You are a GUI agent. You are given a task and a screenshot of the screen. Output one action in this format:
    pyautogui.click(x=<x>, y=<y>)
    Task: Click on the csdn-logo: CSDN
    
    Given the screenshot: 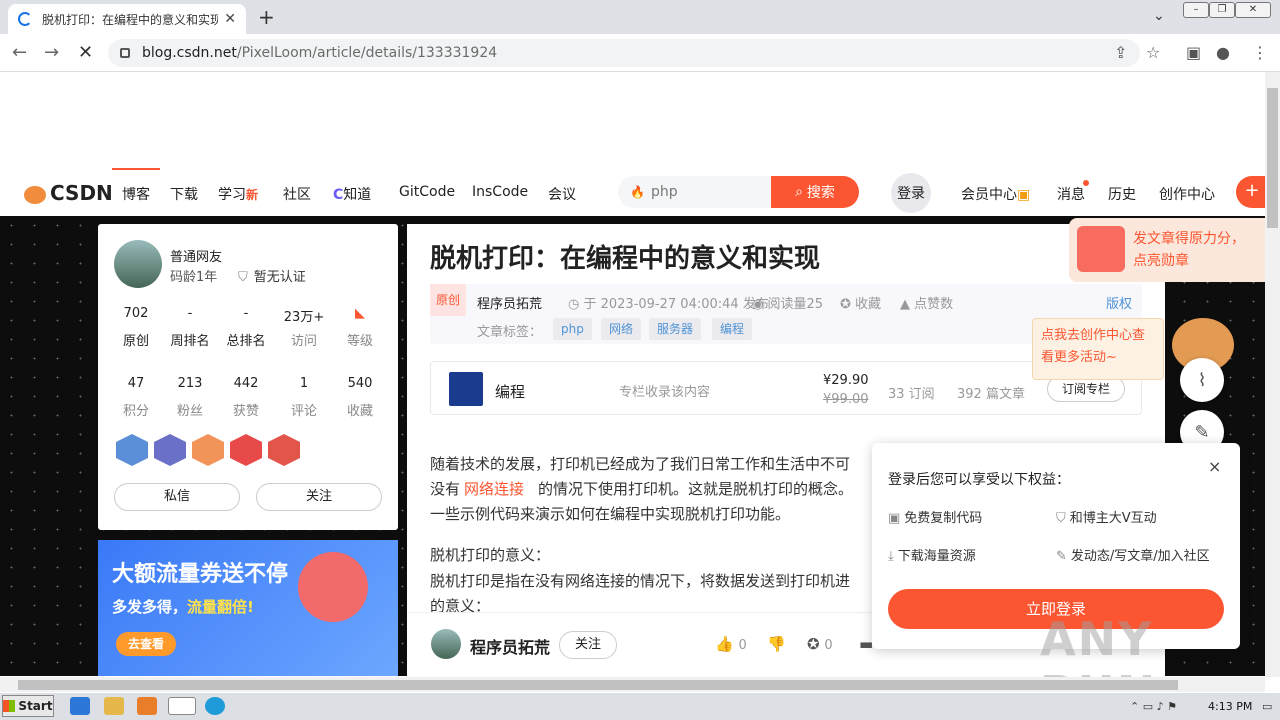 What is the action you would take?
    pyautogui.click(x=68, y=193)
    